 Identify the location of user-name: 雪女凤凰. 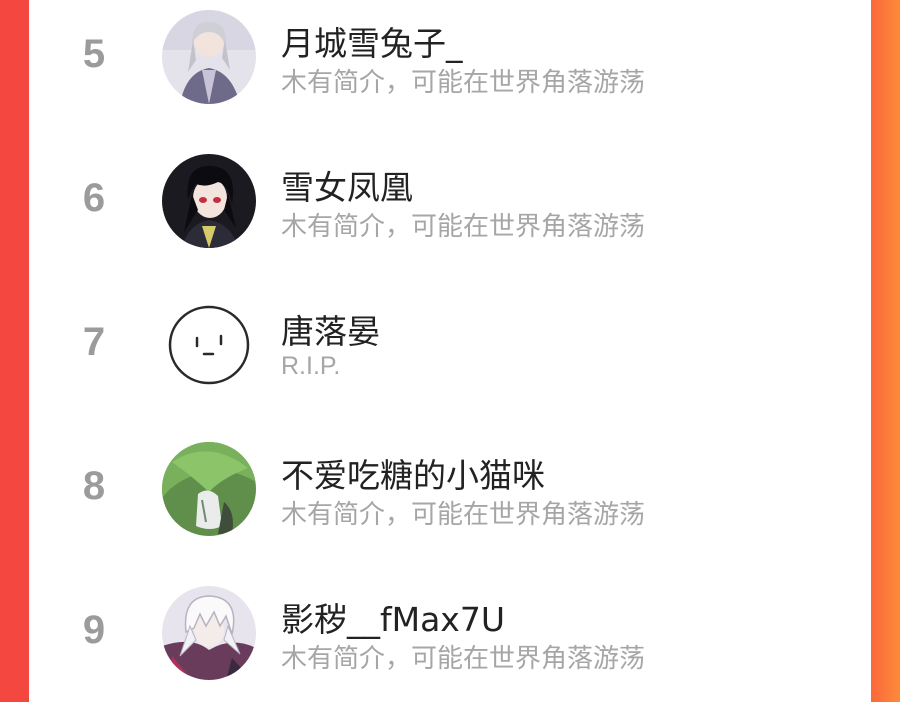
(347, 185).